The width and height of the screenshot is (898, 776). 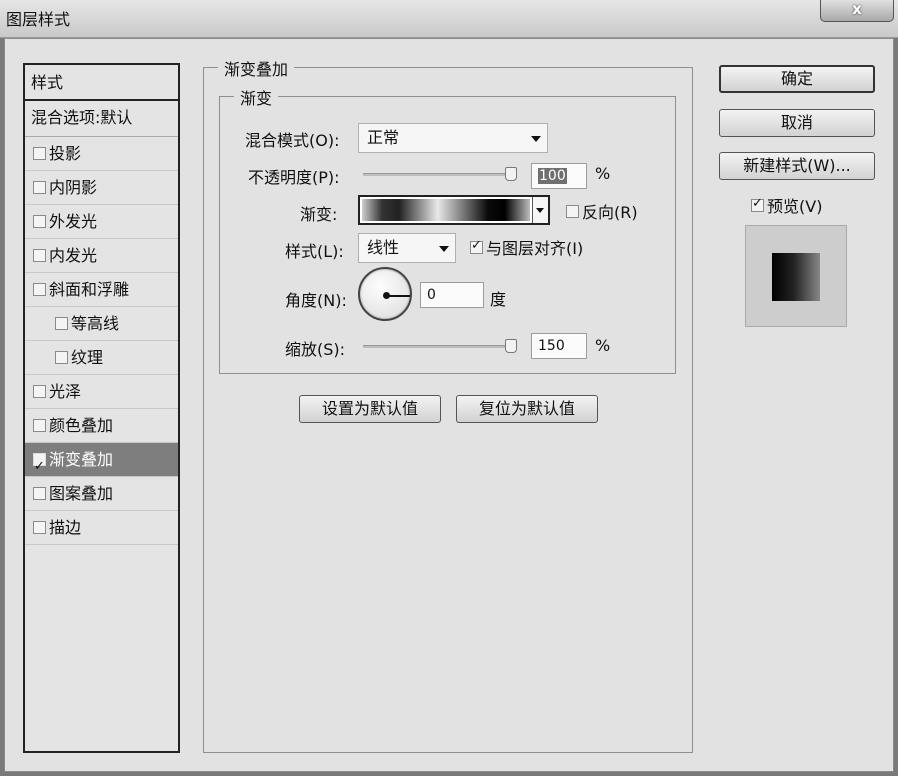 I want to click on align-with-layer-checkbox: 与图层对齐(I), so click(x=526, y=247).